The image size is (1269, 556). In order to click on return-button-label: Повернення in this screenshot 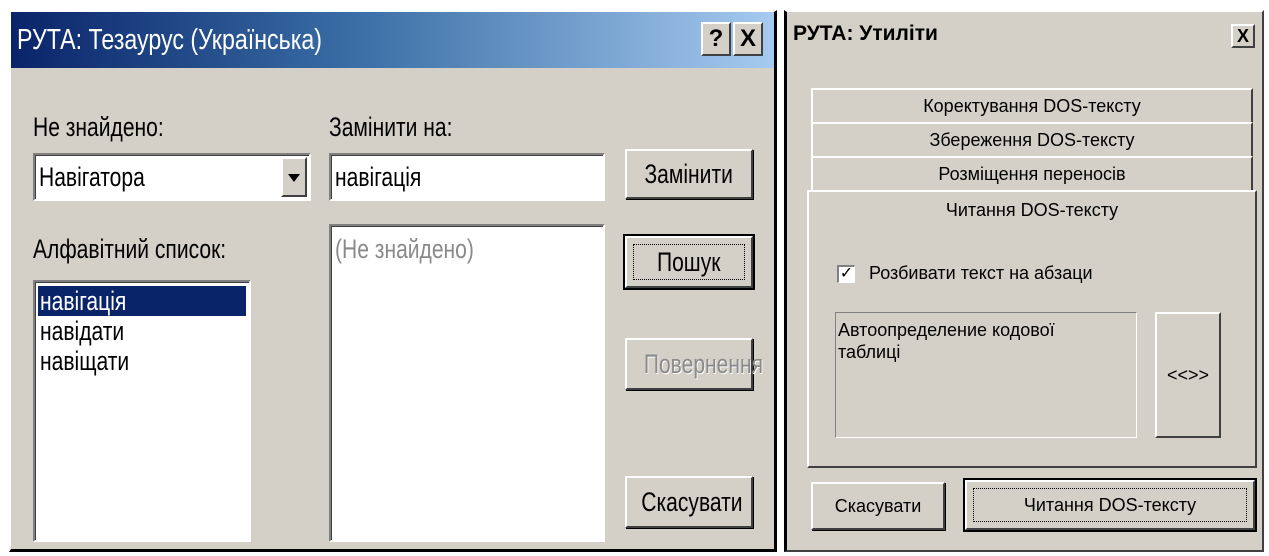, I will do `click(703, 364)`.